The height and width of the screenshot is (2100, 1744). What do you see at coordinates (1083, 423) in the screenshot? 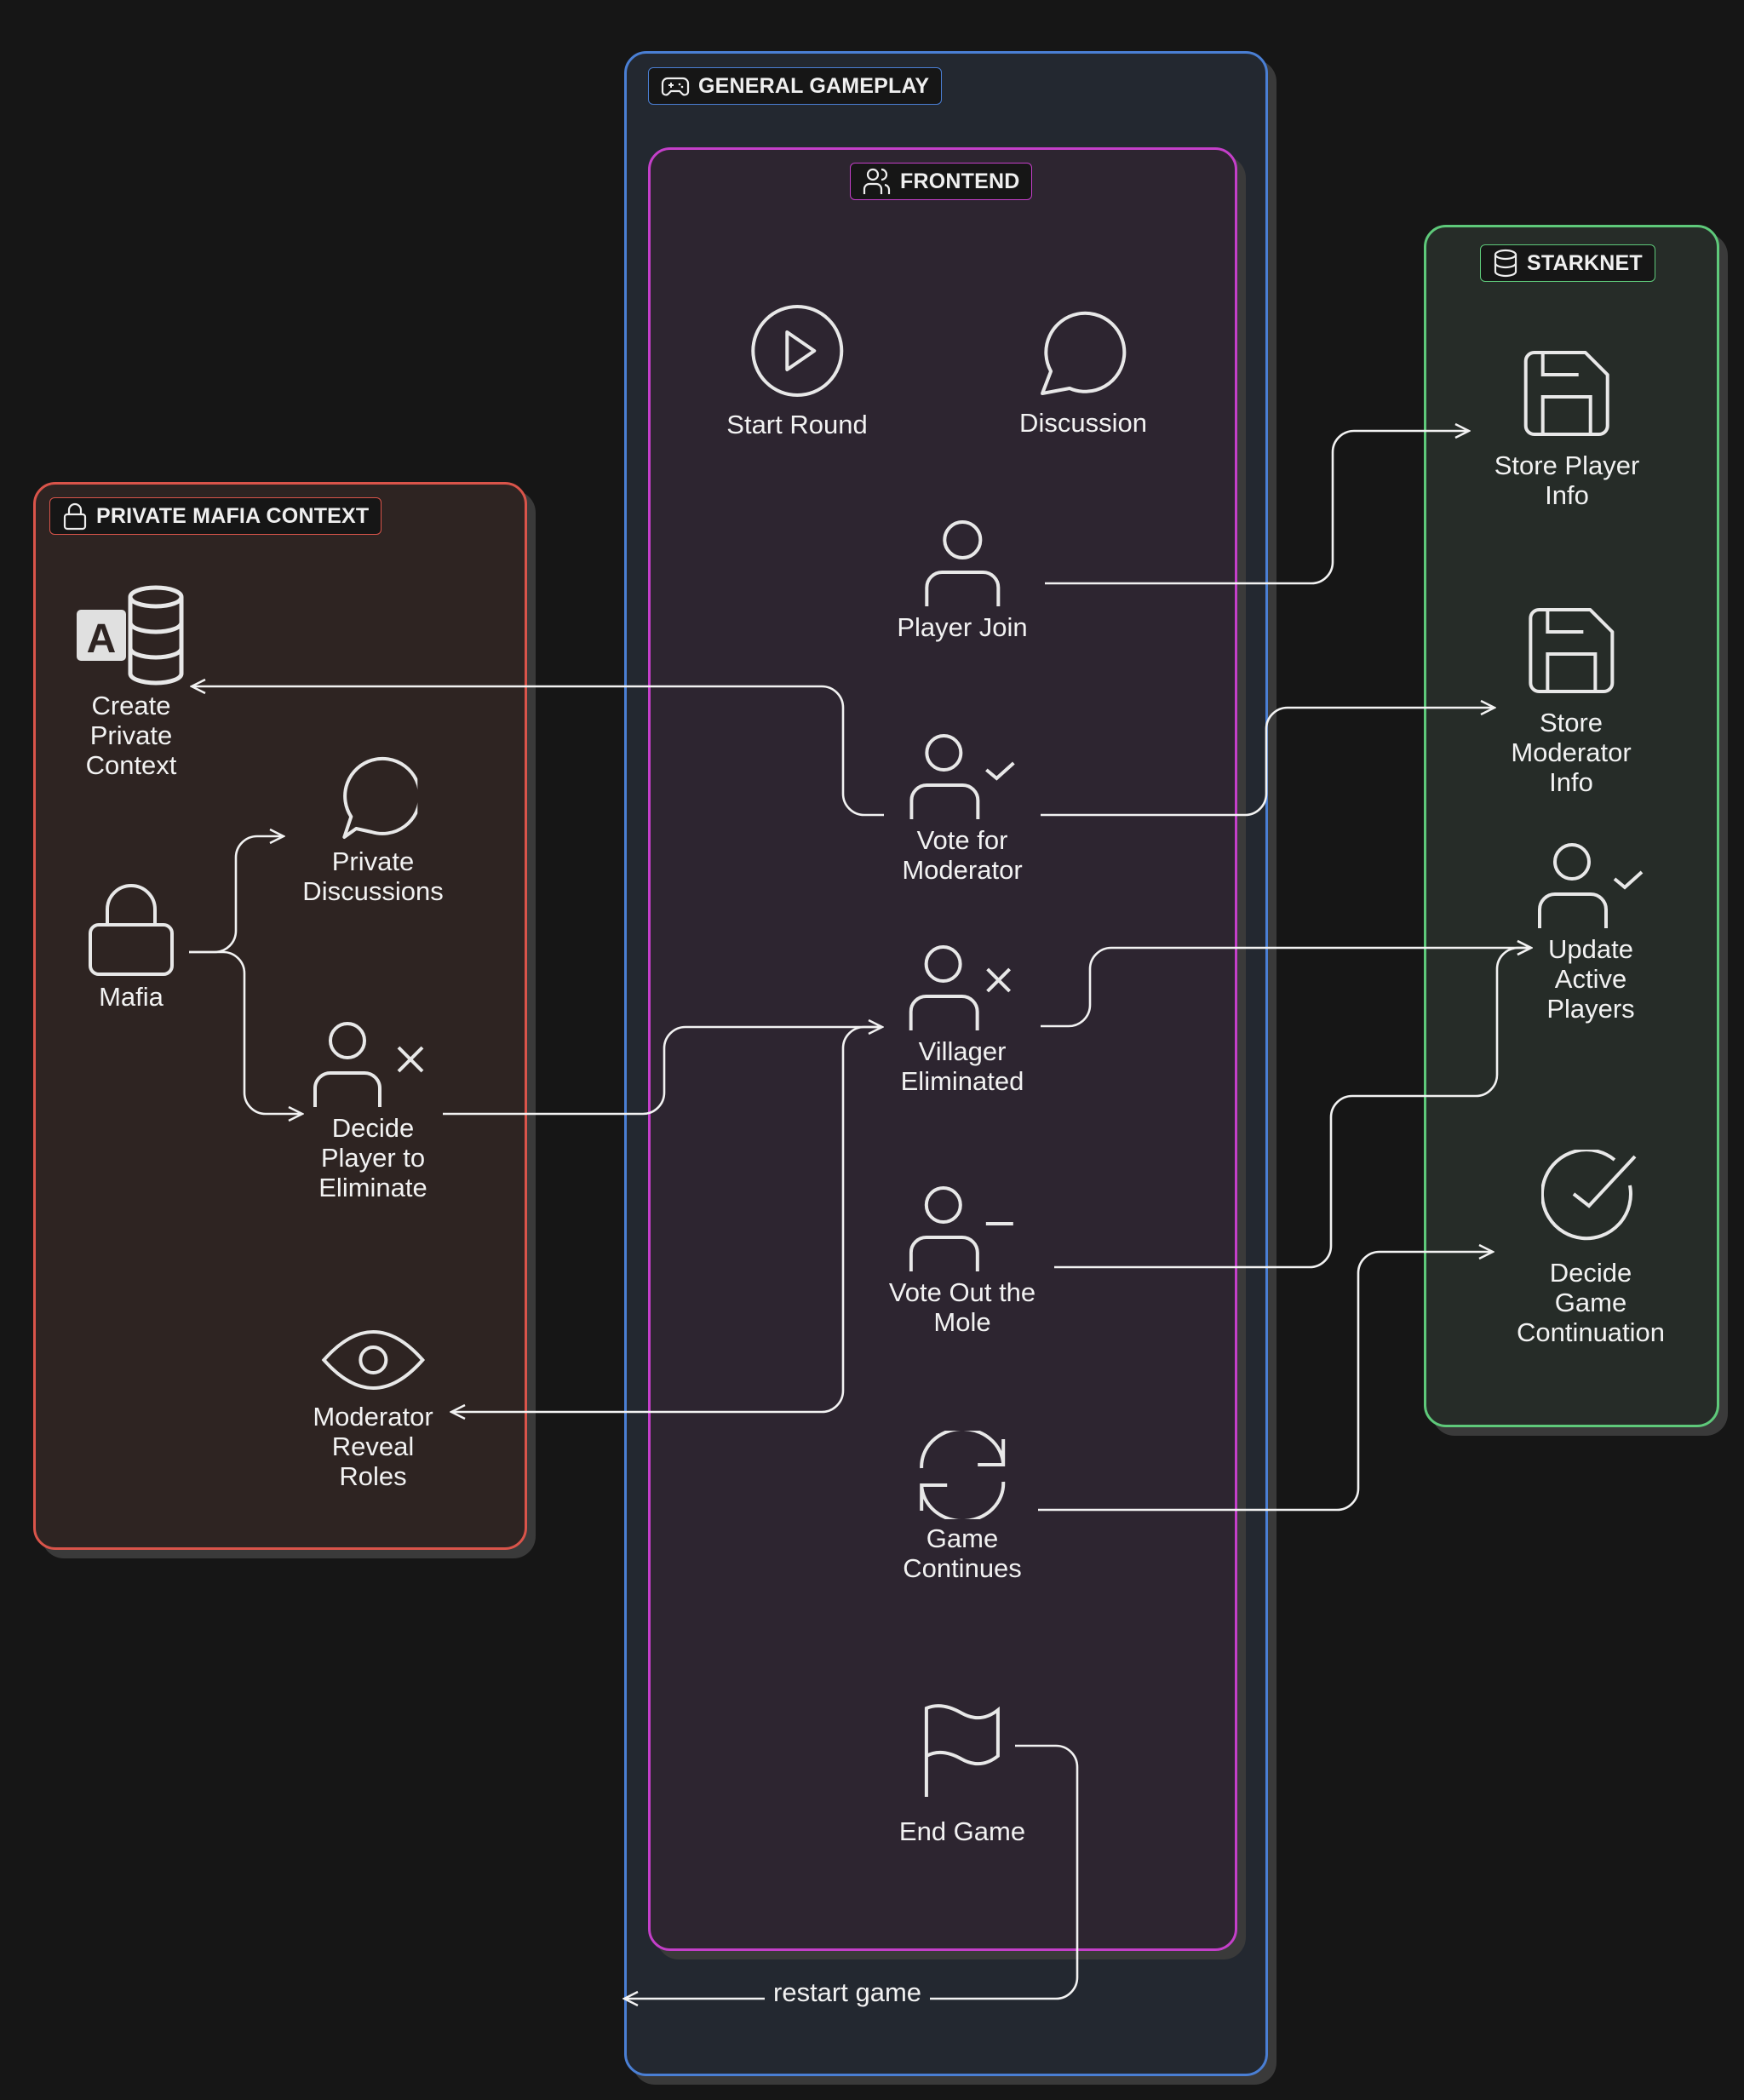
I see `node-label: Discussion` at bounding box center [1083, 423].